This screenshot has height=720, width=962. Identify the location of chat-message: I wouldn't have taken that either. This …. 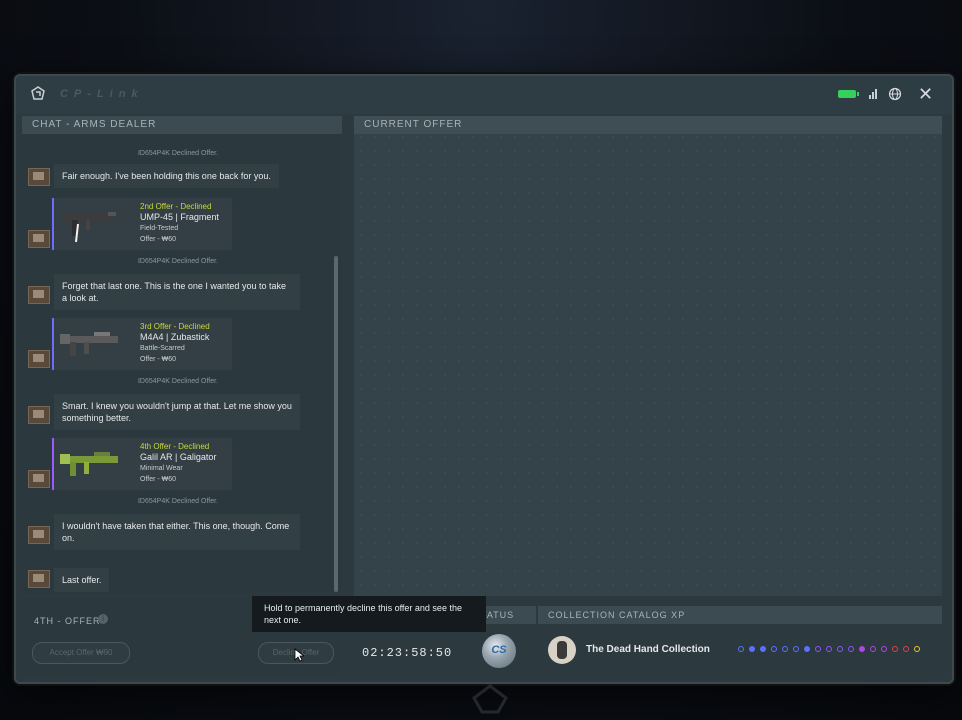
(177, 532).